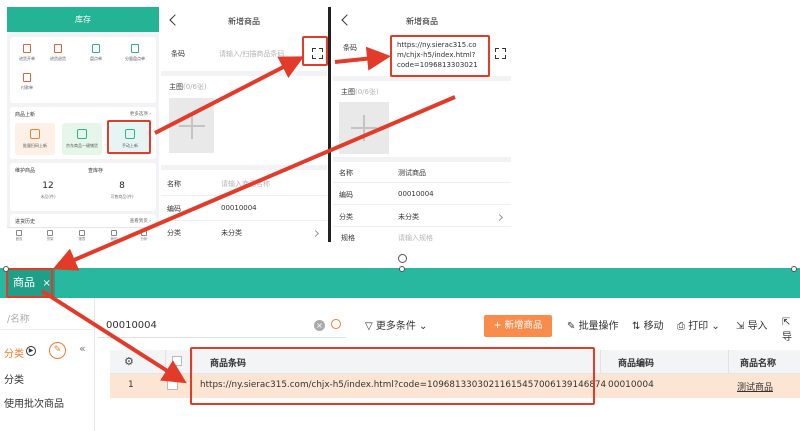 The image size is (800, 431). What do you see at coordinates (362, 58) in the screenshot?
I see `arrow-scan-to-barcode` at bounding box center [362, 58].